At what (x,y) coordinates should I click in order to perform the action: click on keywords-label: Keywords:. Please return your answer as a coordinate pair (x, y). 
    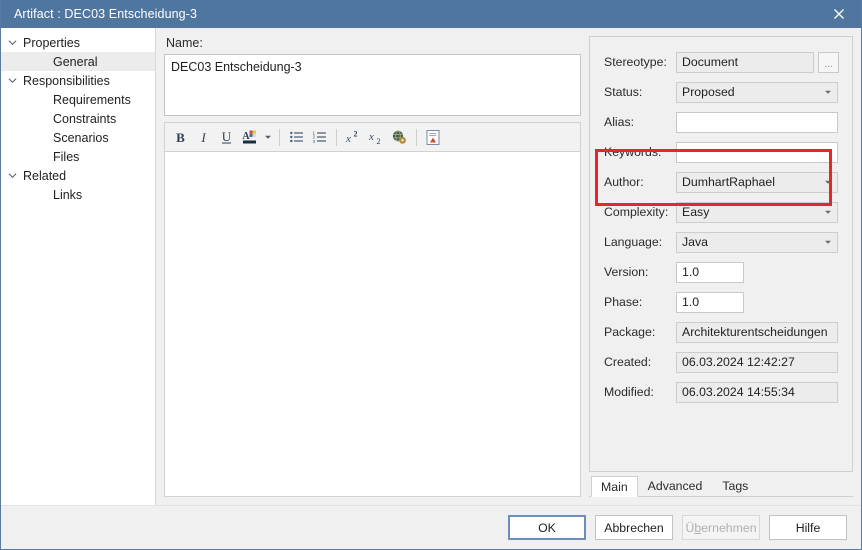
    Looking at the image, I should click on (633, 152).